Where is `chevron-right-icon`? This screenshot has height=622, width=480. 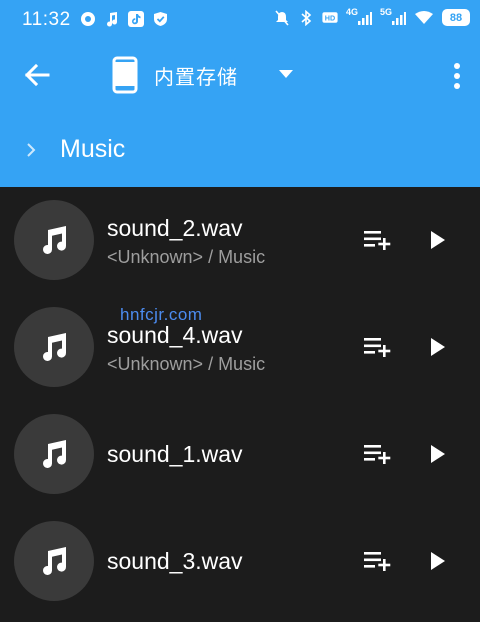 chevron-right-icon is located at coordinates (31, 150).